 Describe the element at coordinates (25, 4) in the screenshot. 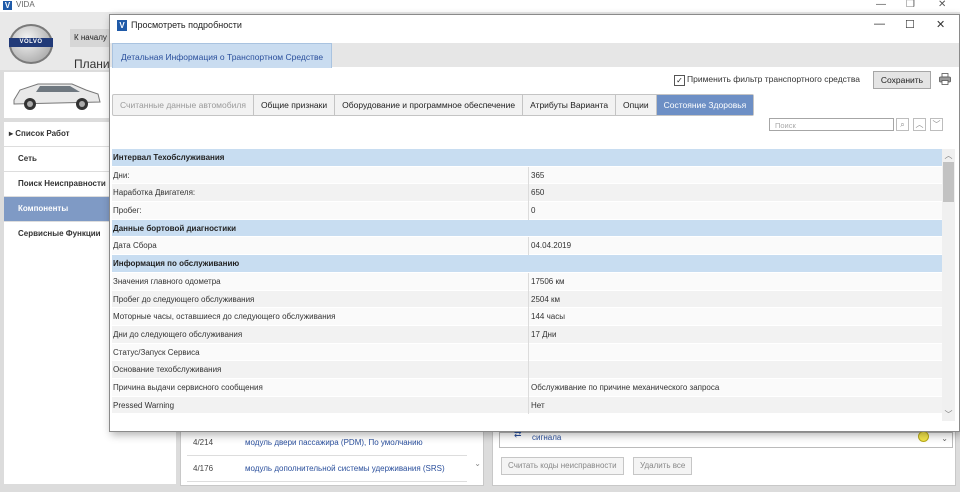

I see `app-title: VIDA` at that location.